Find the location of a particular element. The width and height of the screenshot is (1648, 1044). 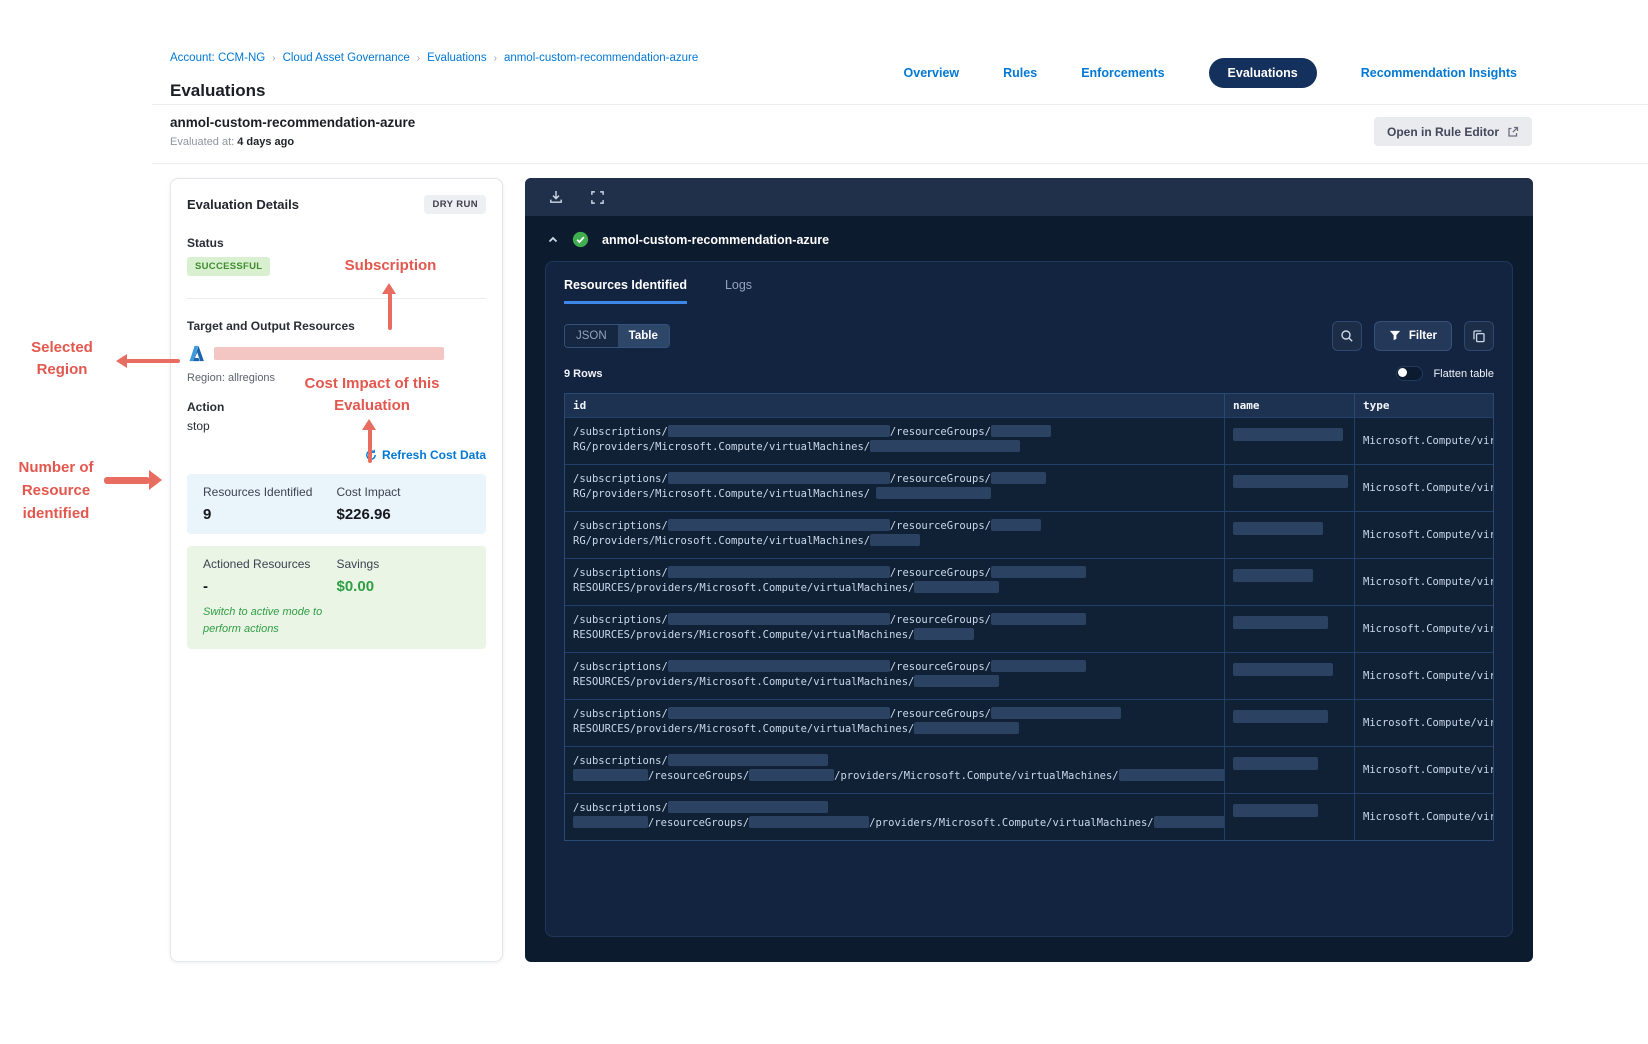

annotation-selected-region: Selected Region is located at coordinates (62, 358).